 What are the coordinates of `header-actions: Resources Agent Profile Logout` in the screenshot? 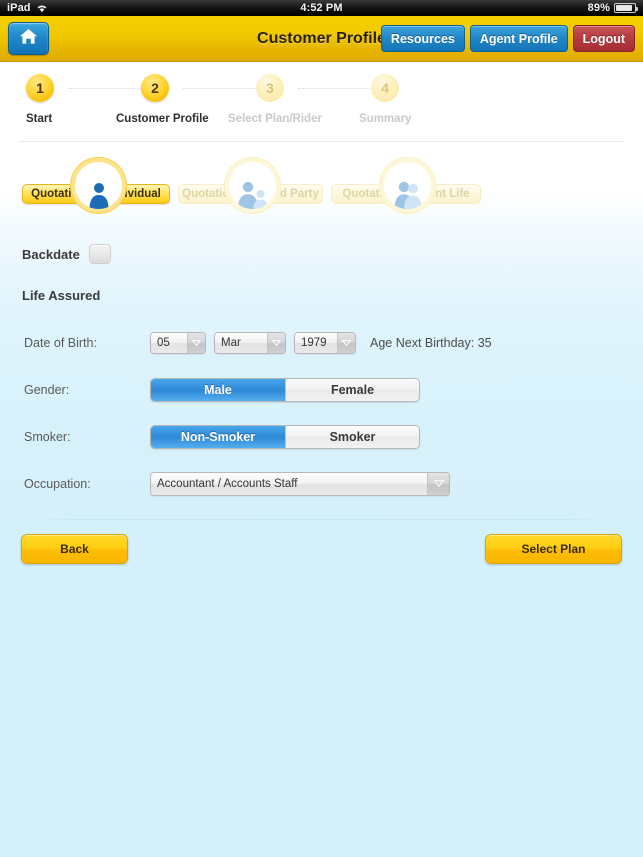 It's located at (507, 38).